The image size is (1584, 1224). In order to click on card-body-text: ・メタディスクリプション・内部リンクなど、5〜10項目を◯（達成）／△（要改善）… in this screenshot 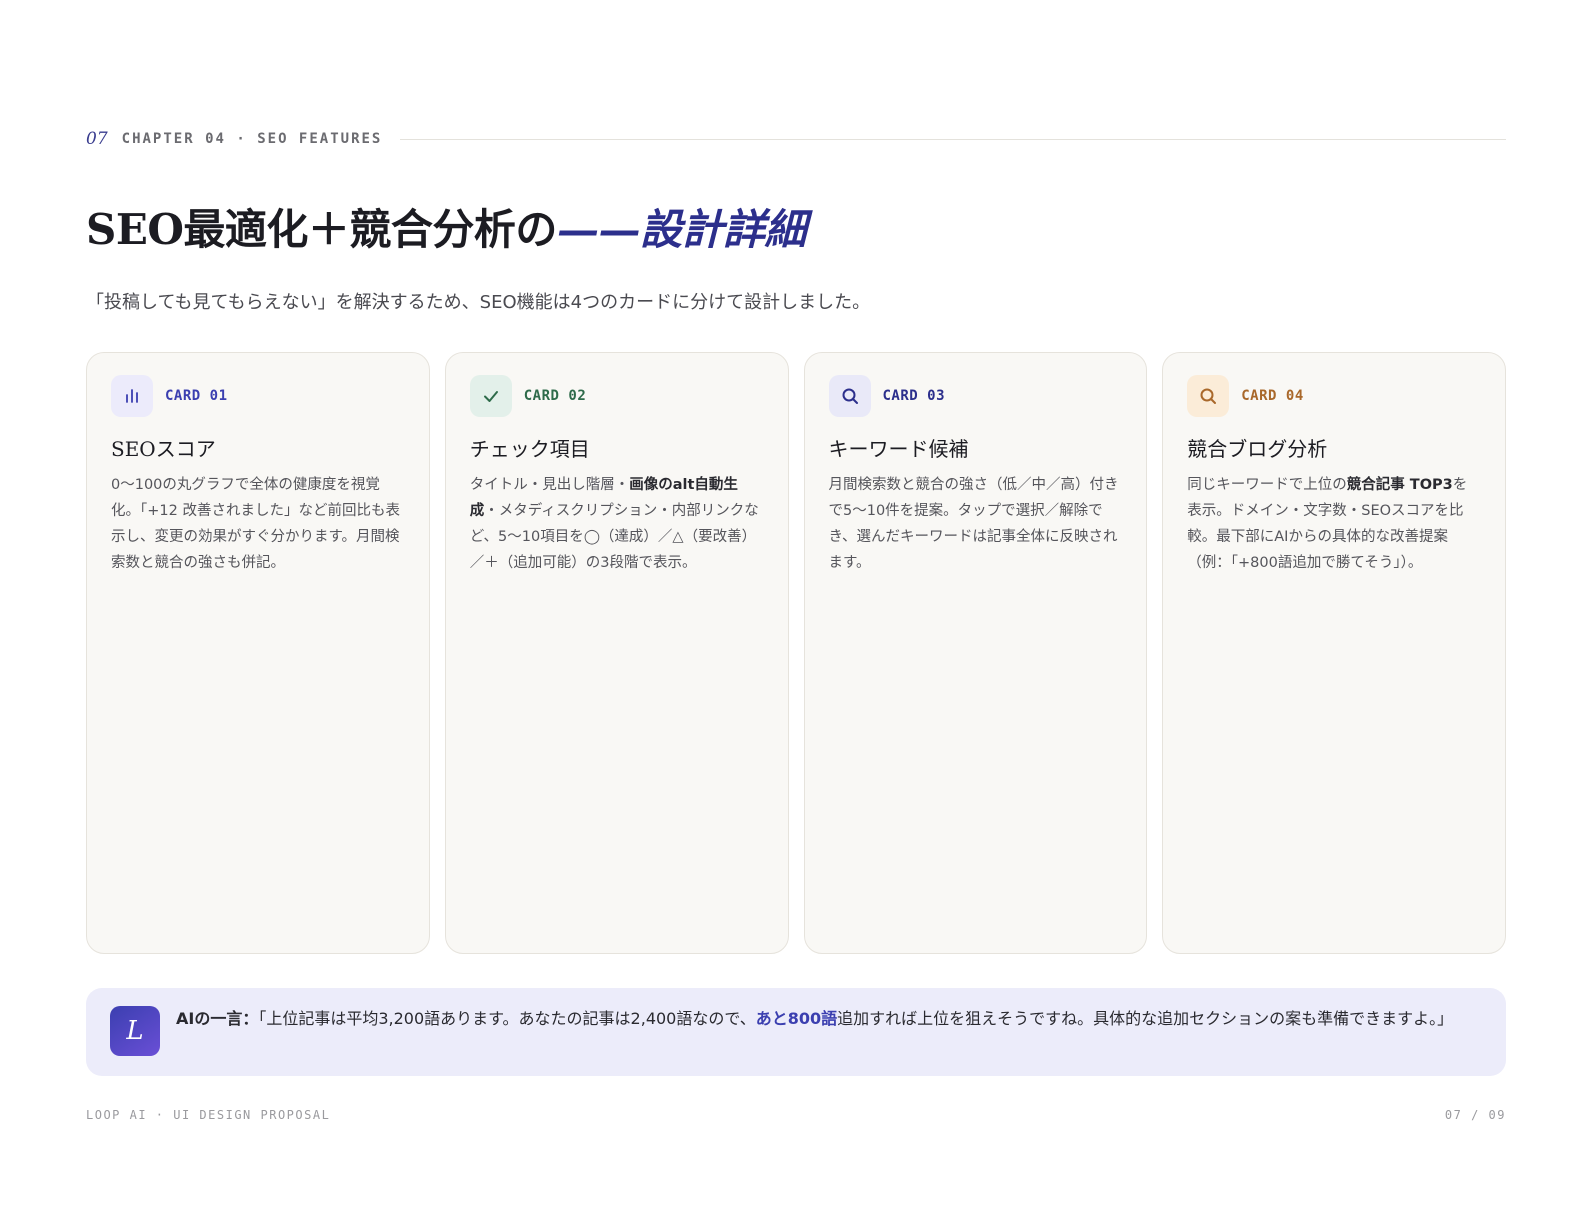, I will do `click(614, 537)`.